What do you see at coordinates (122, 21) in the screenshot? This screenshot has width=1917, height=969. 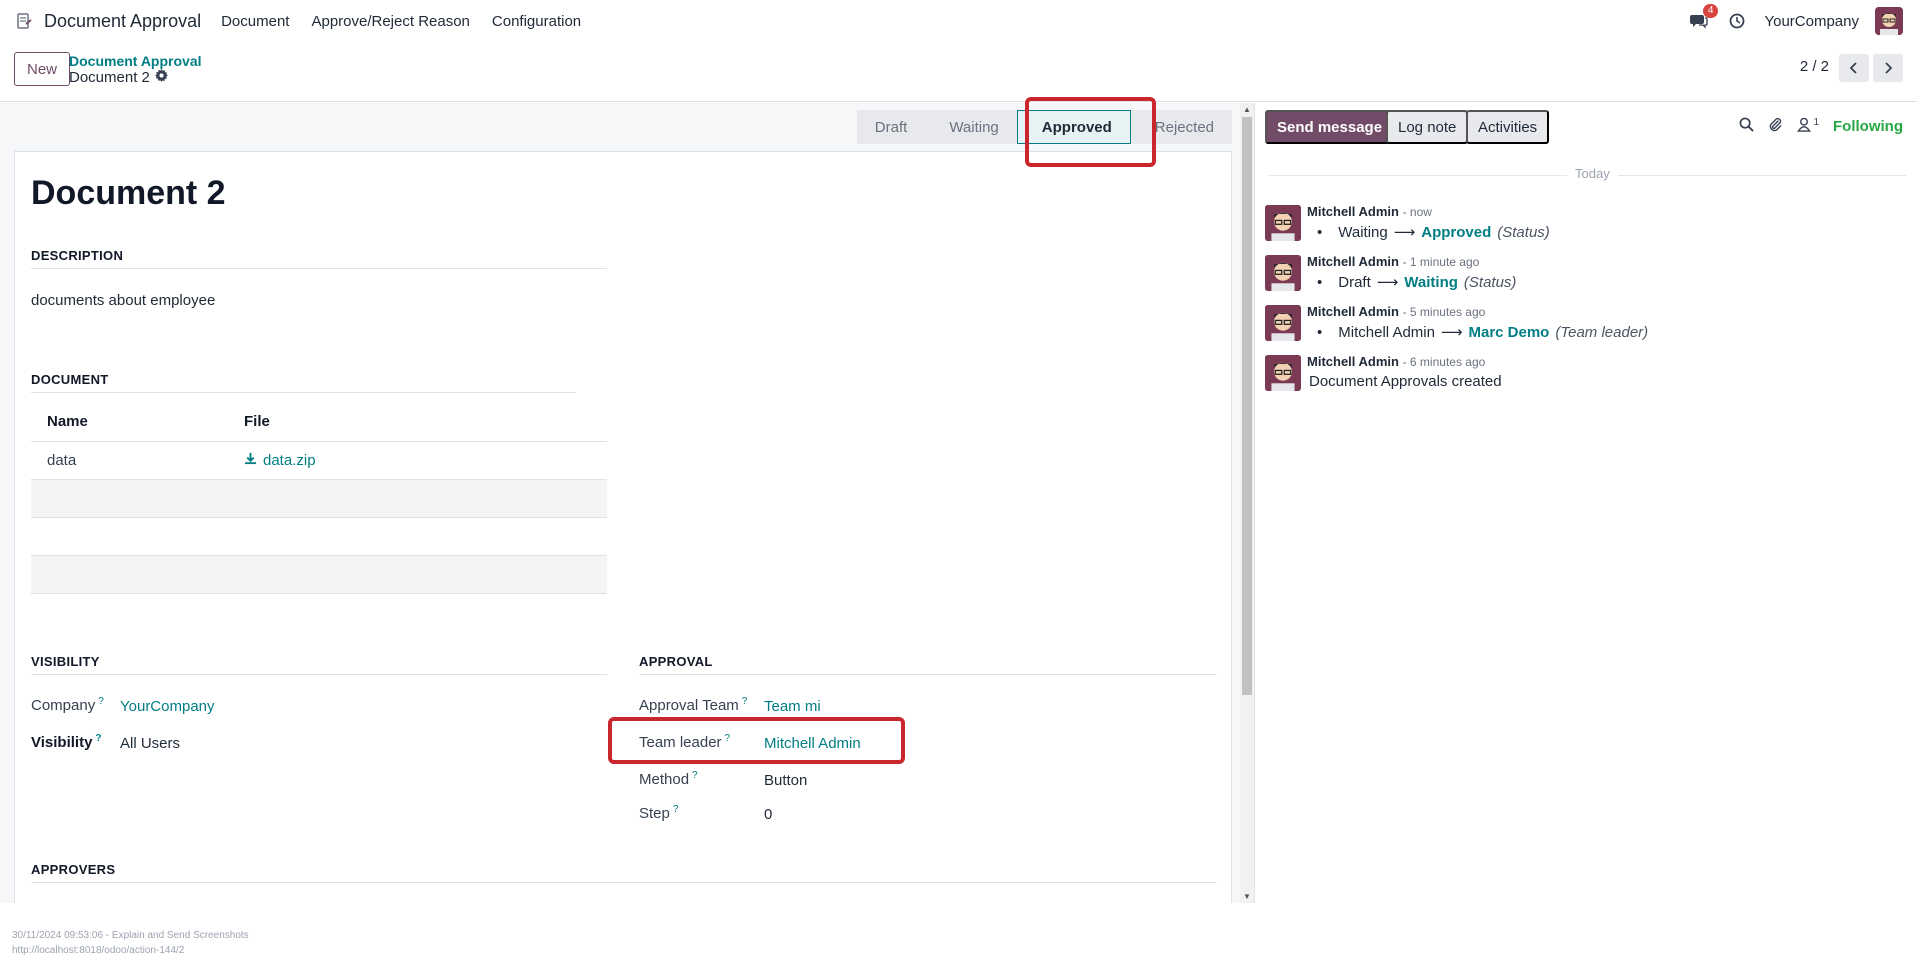 I see `app-title: Document Approval` at bounding box center [122, 21].